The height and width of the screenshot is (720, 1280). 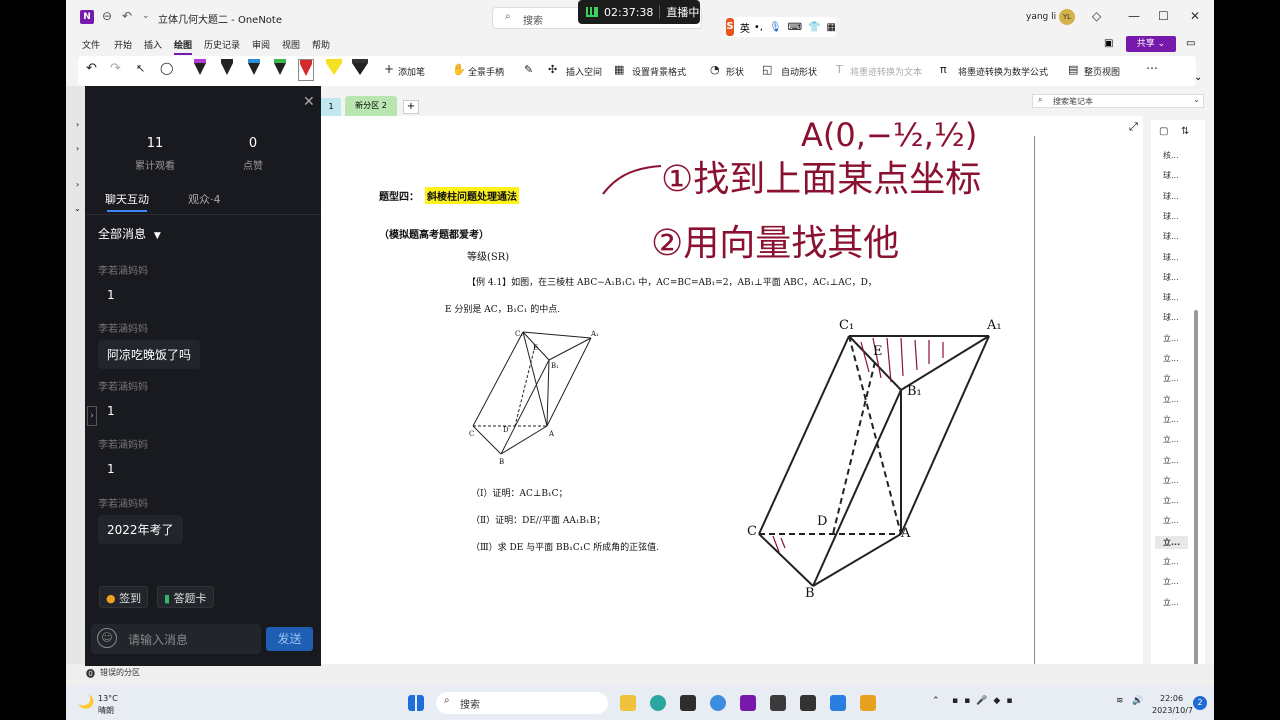 I want to click on tray-chevron-icon: ⌃, so click(x=936, y=701).